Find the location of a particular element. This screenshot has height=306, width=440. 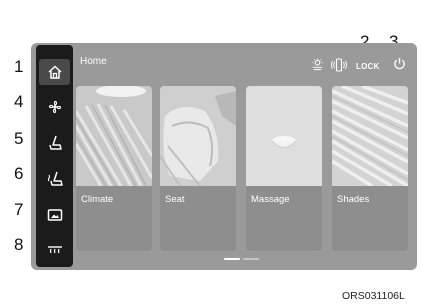

sidebar-item-home is located at coordinates (54, 72).